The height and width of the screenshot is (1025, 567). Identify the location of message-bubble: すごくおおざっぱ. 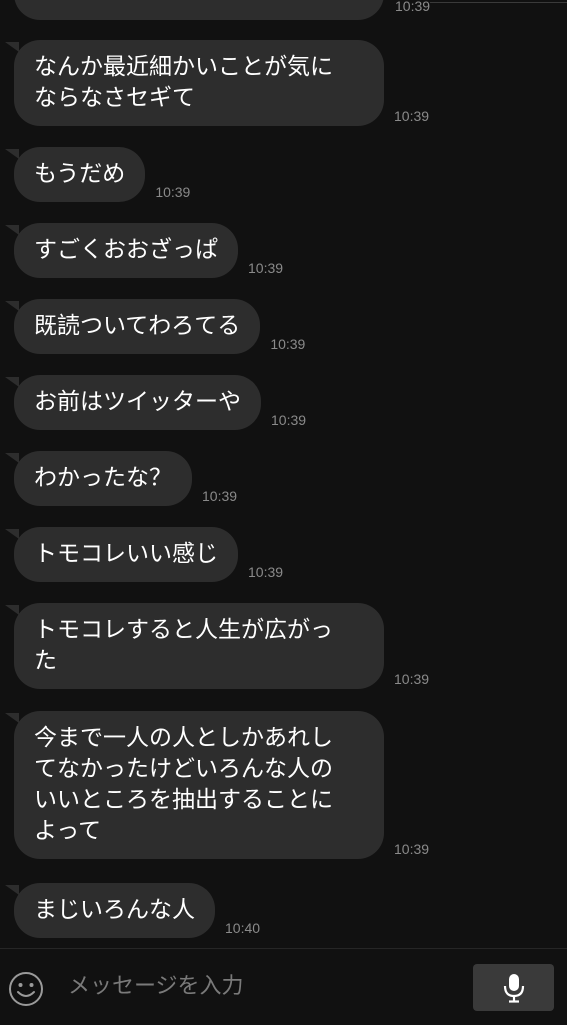
(121, 250).